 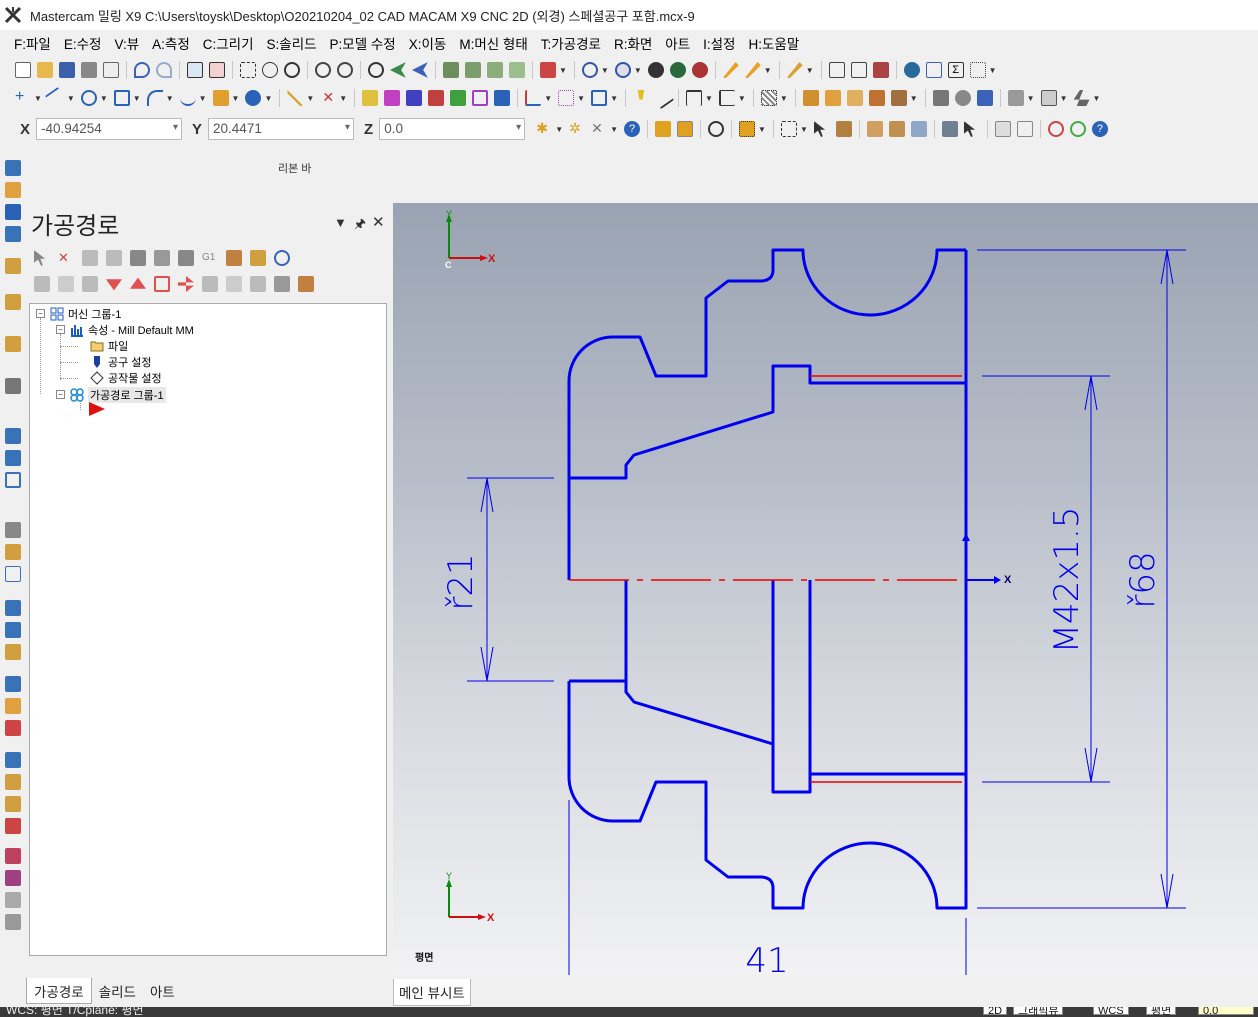 What do you see at coordinates (995, 1012) in the screenshot?
I see `status-2d-button: 2D` at bounding box center [995, 1012].